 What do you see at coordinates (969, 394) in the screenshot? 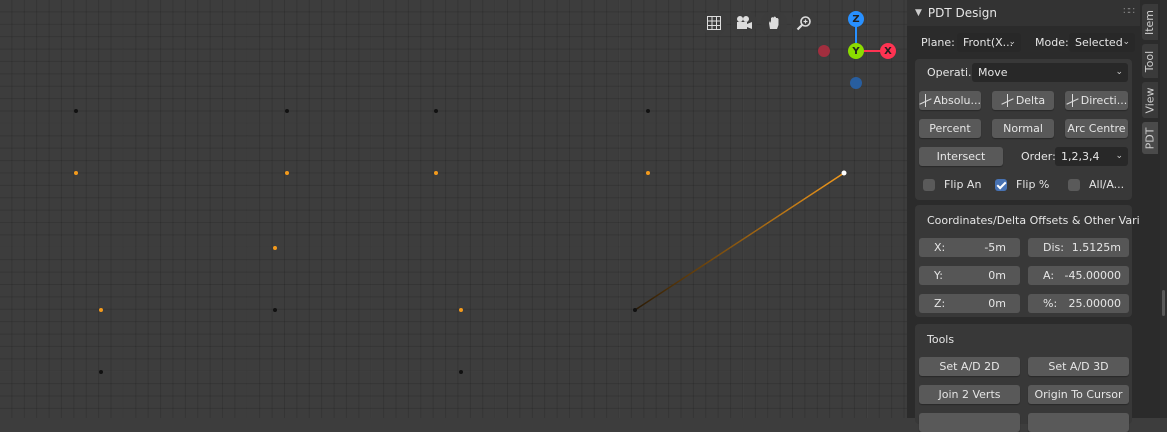
I see `join-2-verts-button: Join 2 Verts` at bounding box center [969, 394].